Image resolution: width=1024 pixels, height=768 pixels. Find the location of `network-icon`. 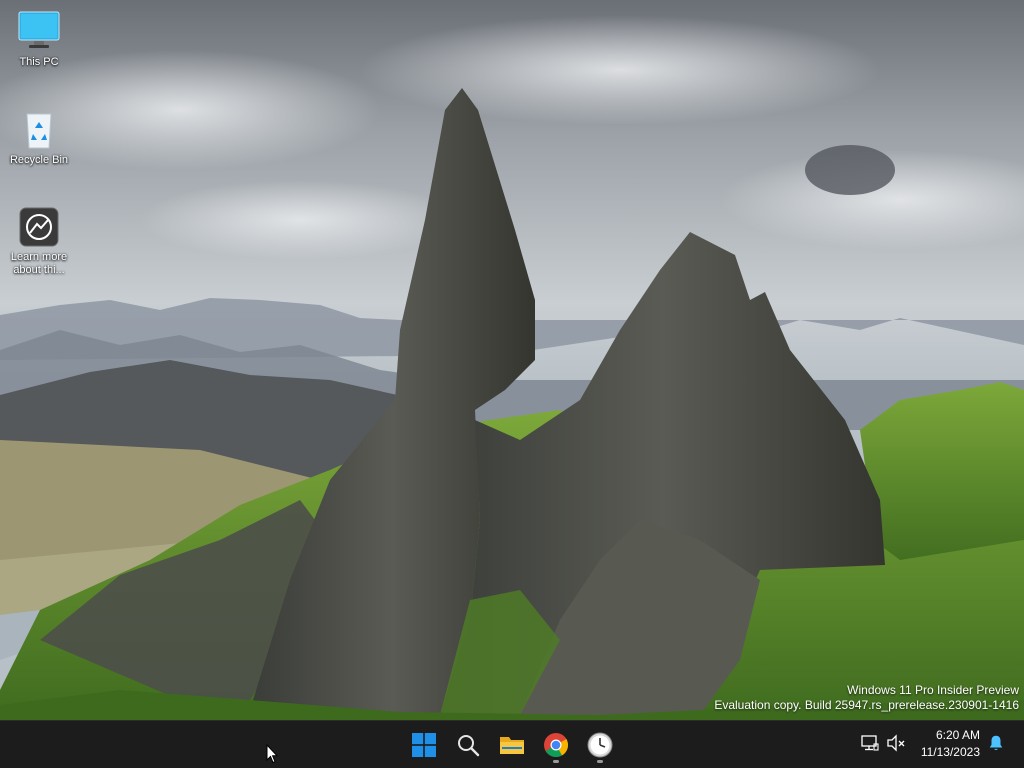

network-icon is located at coordinates (870, 743).